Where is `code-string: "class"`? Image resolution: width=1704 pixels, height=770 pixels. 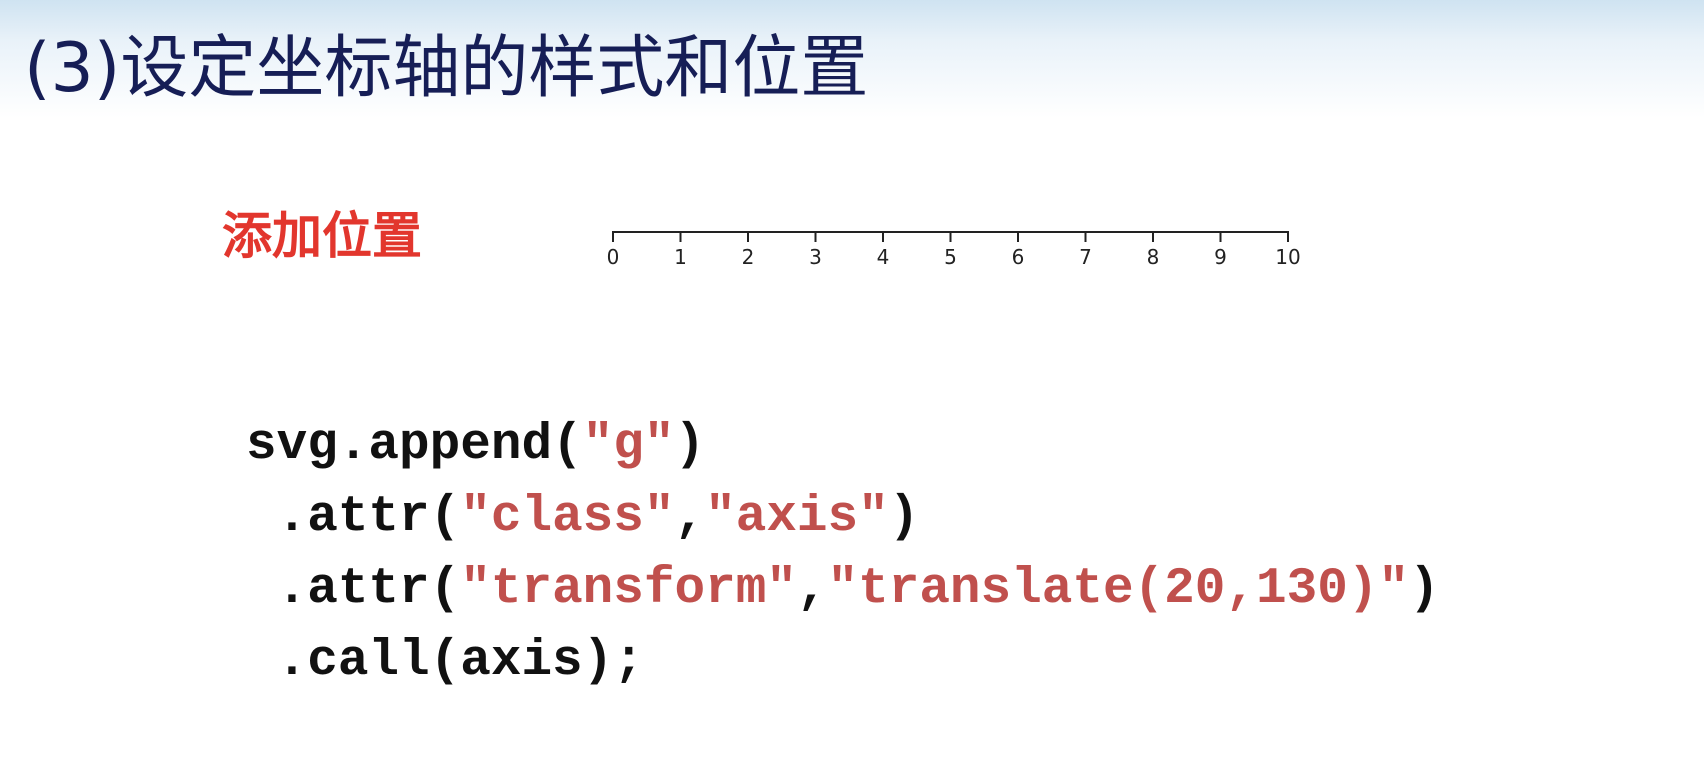 code-string: "class" is located at coordinates (567, 517).